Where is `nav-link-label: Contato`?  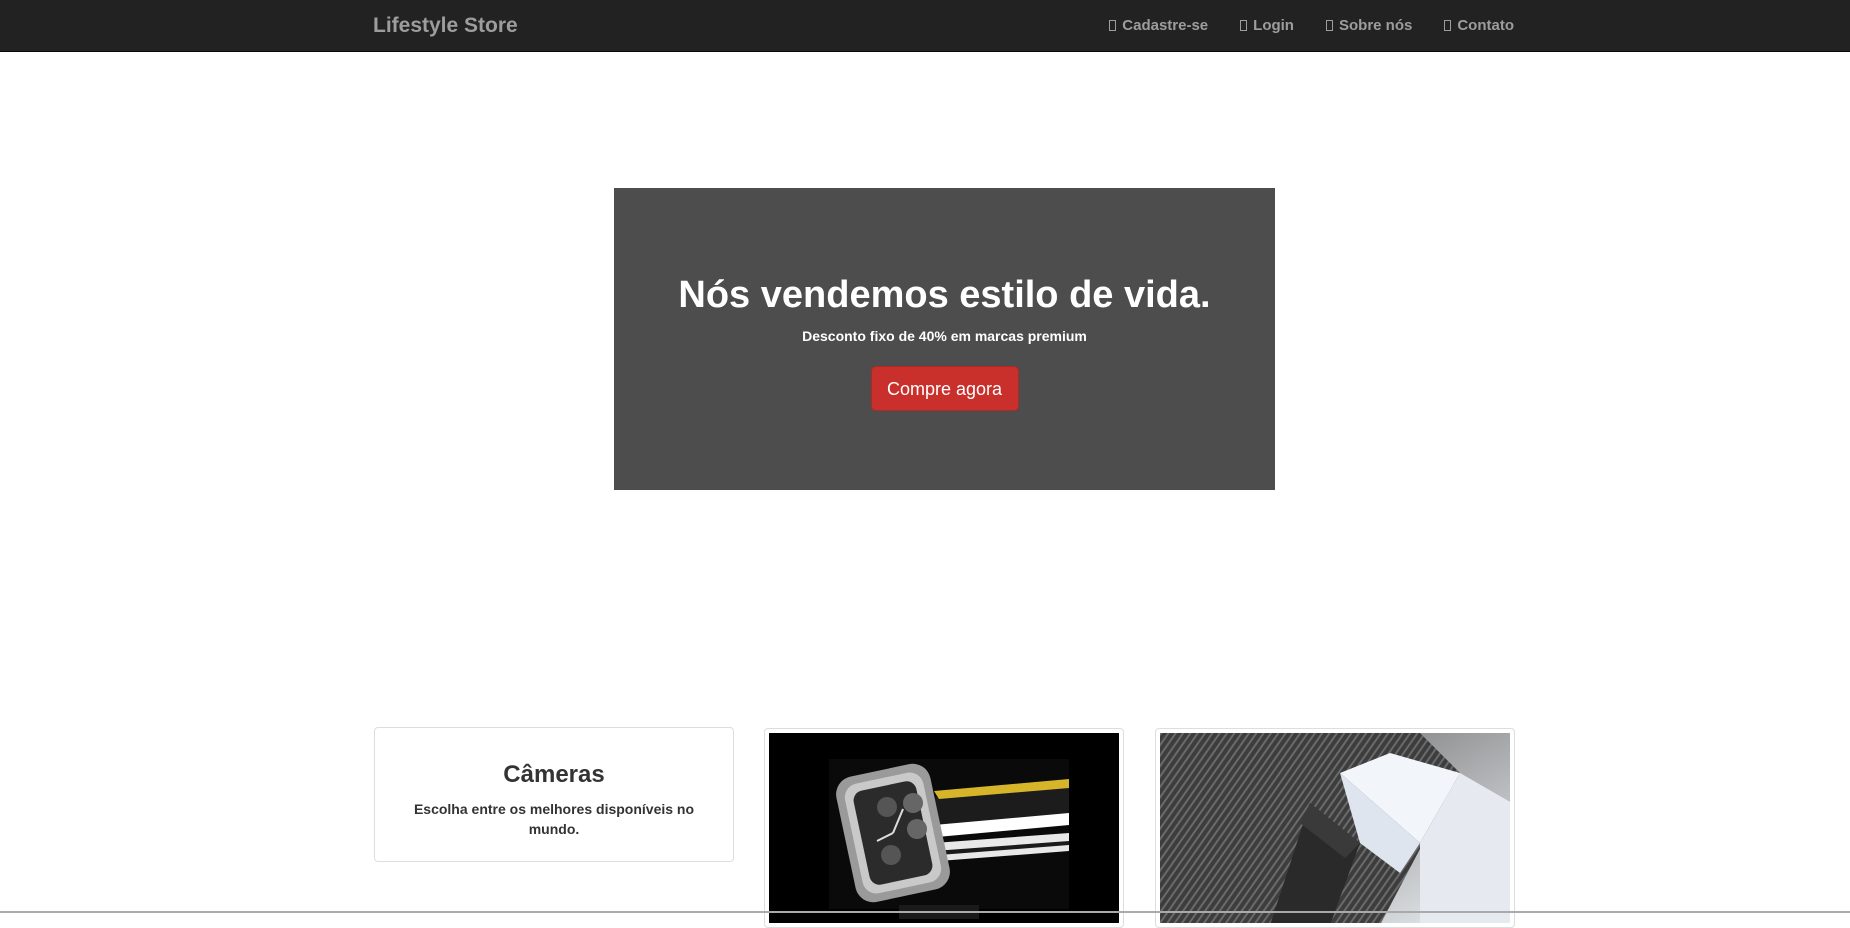 nav-link-label: Contato is located at coordinates (1485, 25).